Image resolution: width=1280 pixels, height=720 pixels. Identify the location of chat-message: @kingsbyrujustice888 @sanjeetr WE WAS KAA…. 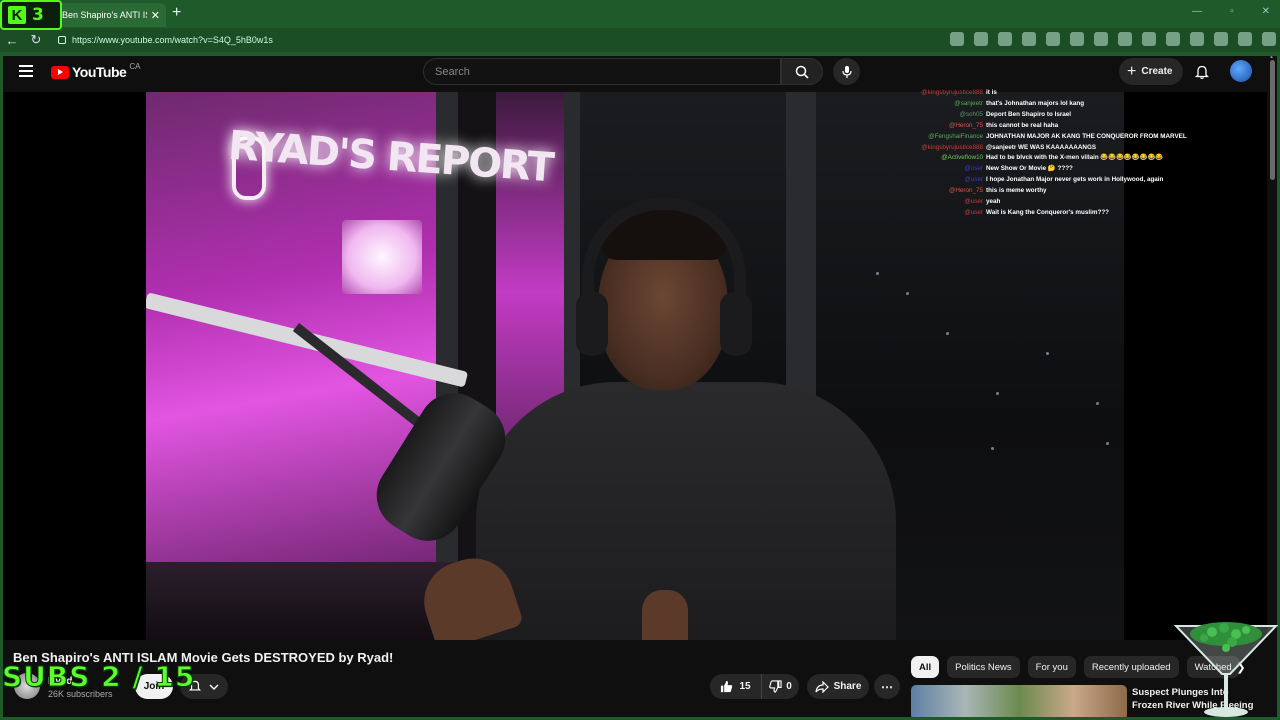
(1005, 148).